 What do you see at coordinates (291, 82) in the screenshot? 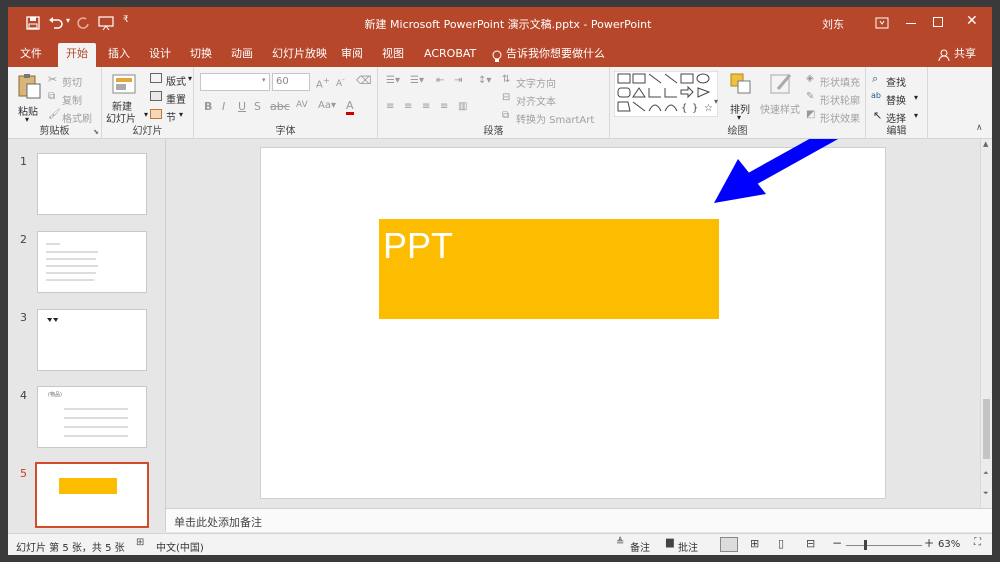
I see `font-size-input: 60` at bounding box center [291, 82].